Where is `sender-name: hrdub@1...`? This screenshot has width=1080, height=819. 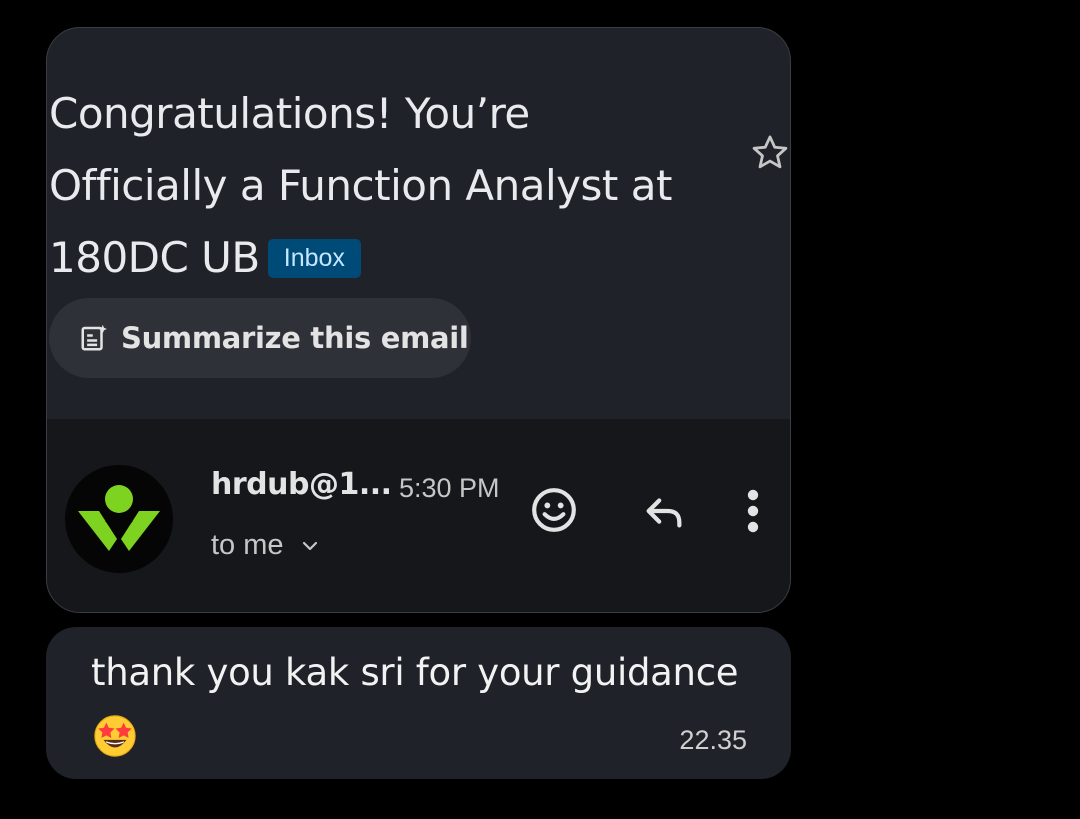
sender-name: hrdub@1... is located at coordinates (301, 484).